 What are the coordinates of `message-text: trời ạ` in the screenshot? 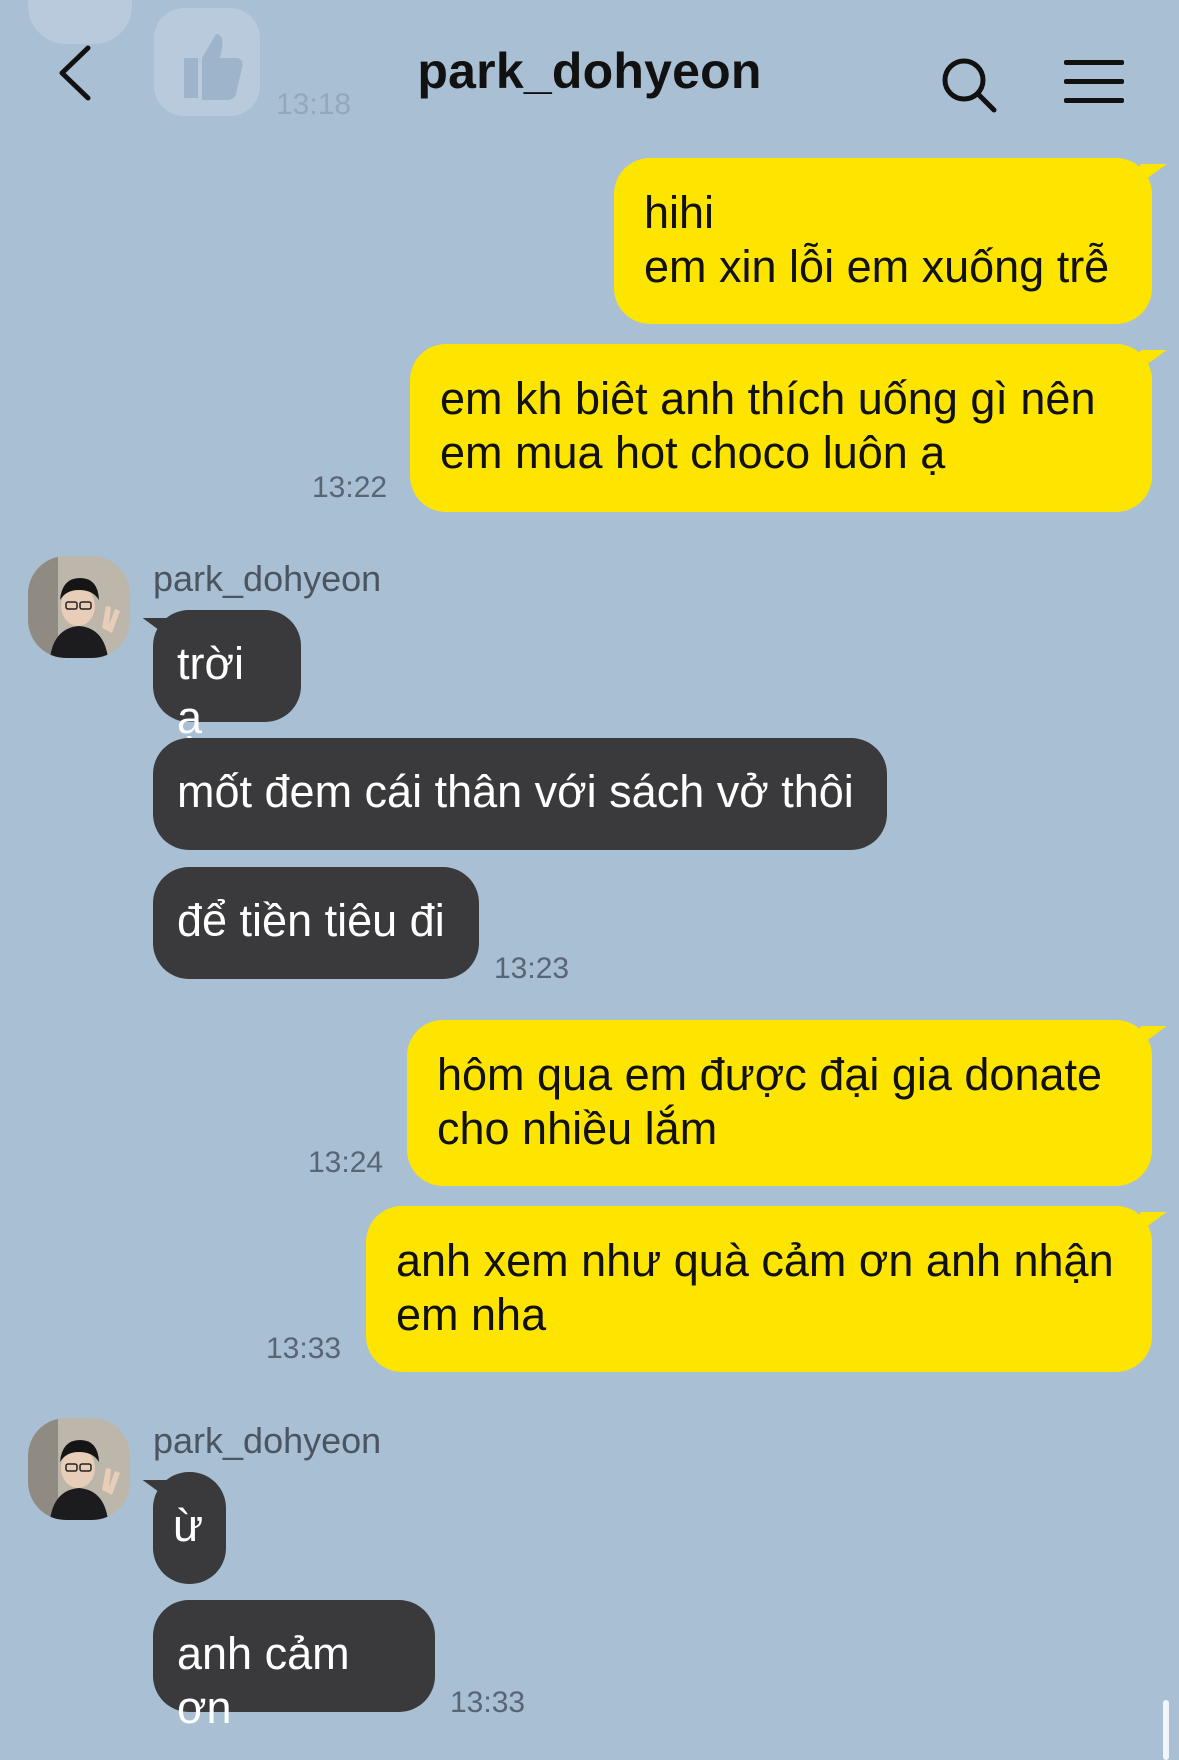 It's located at (210, 690).